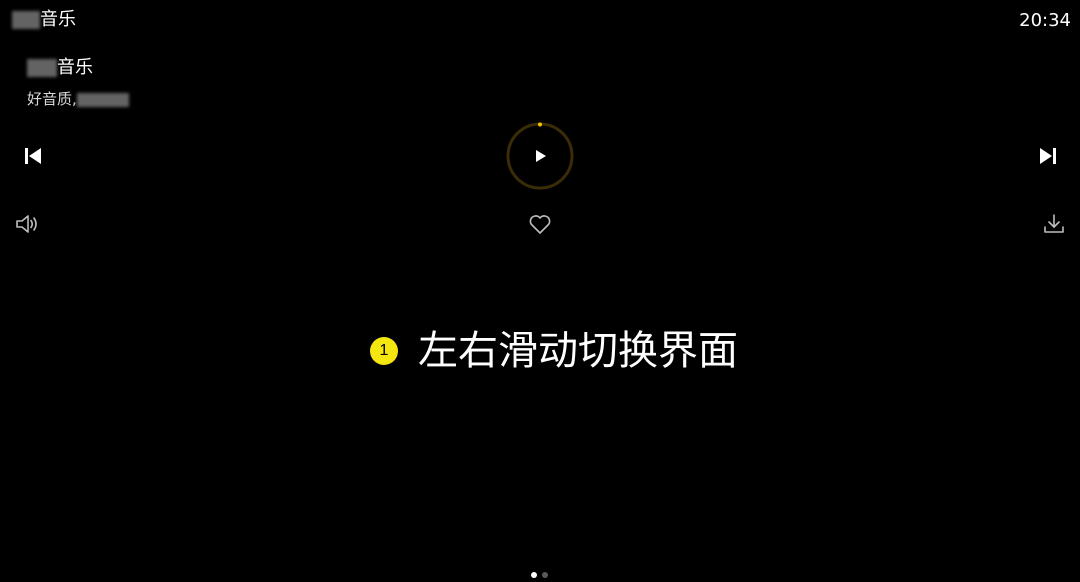  What do you see at coordinates (52, 99) in the screenshot?
I see `track-subtitle-text: 好音质,` at bounding box center [52, 99].